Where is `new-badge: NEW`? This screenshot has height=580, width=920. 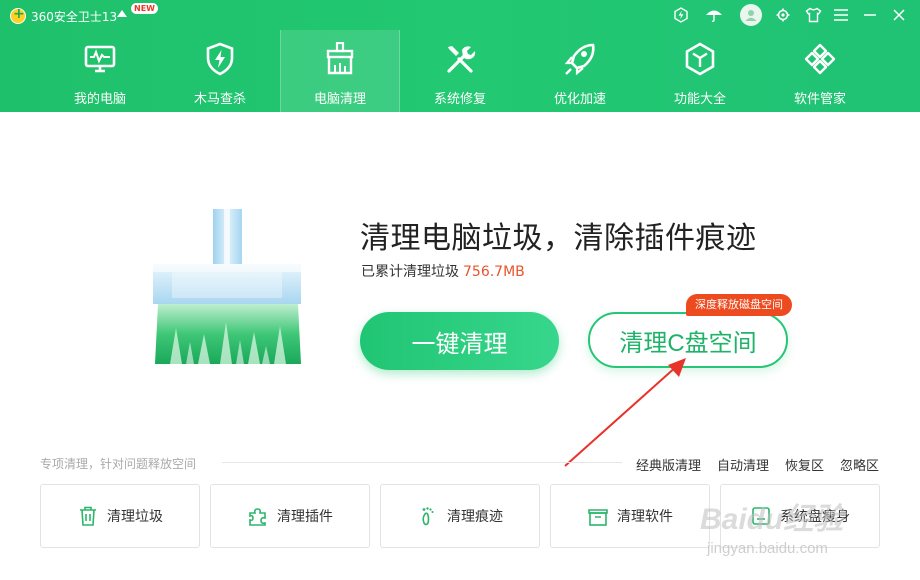
new-badge: NEW is located at coordinates (144, 8).